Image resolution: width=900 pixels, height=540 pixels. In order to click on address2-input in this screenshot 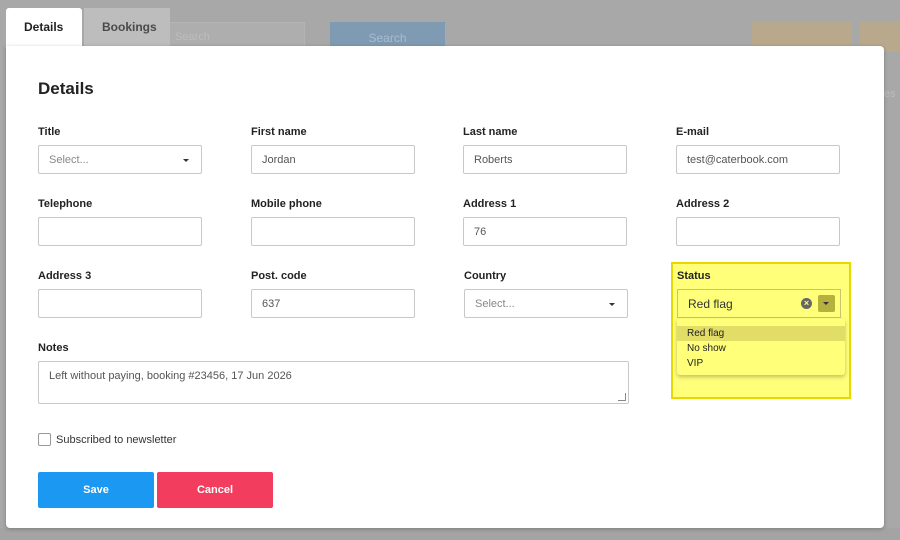, I will do `click(758, 231)`.